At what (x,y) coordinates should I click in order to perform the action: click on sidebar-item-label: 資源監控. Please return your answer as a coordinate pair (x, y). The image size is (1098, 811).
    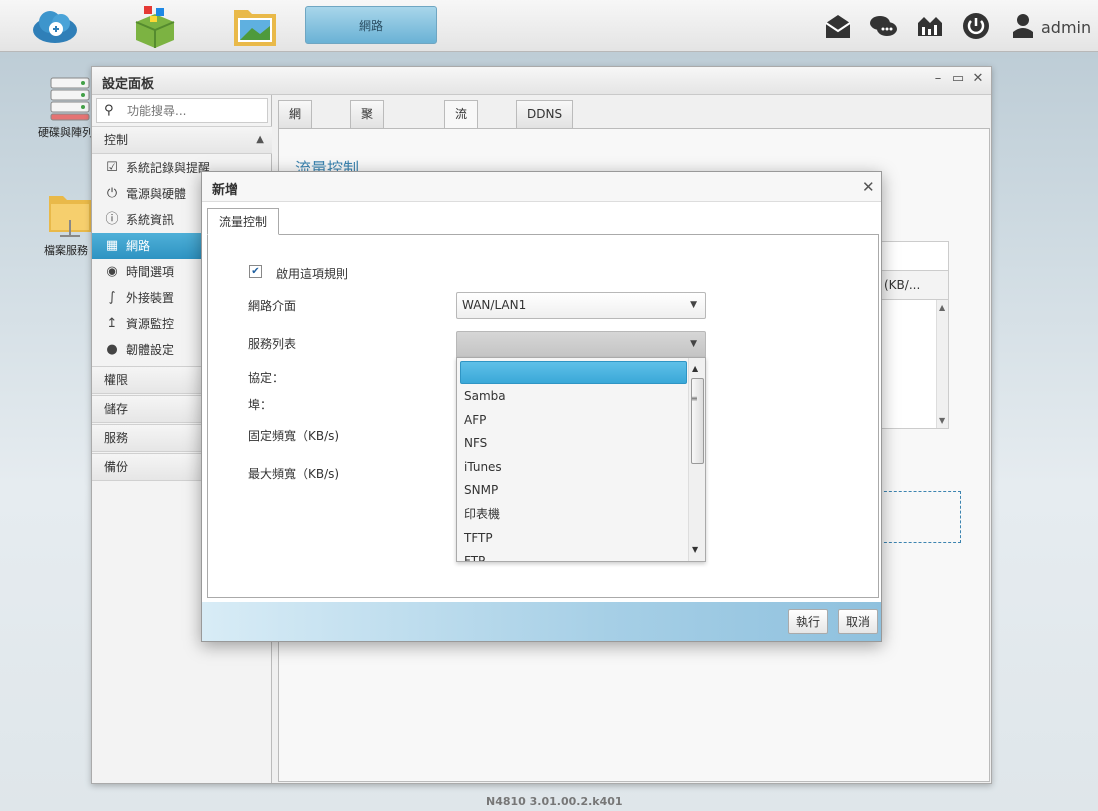
    Looking at the image, I should click on (150, 324).